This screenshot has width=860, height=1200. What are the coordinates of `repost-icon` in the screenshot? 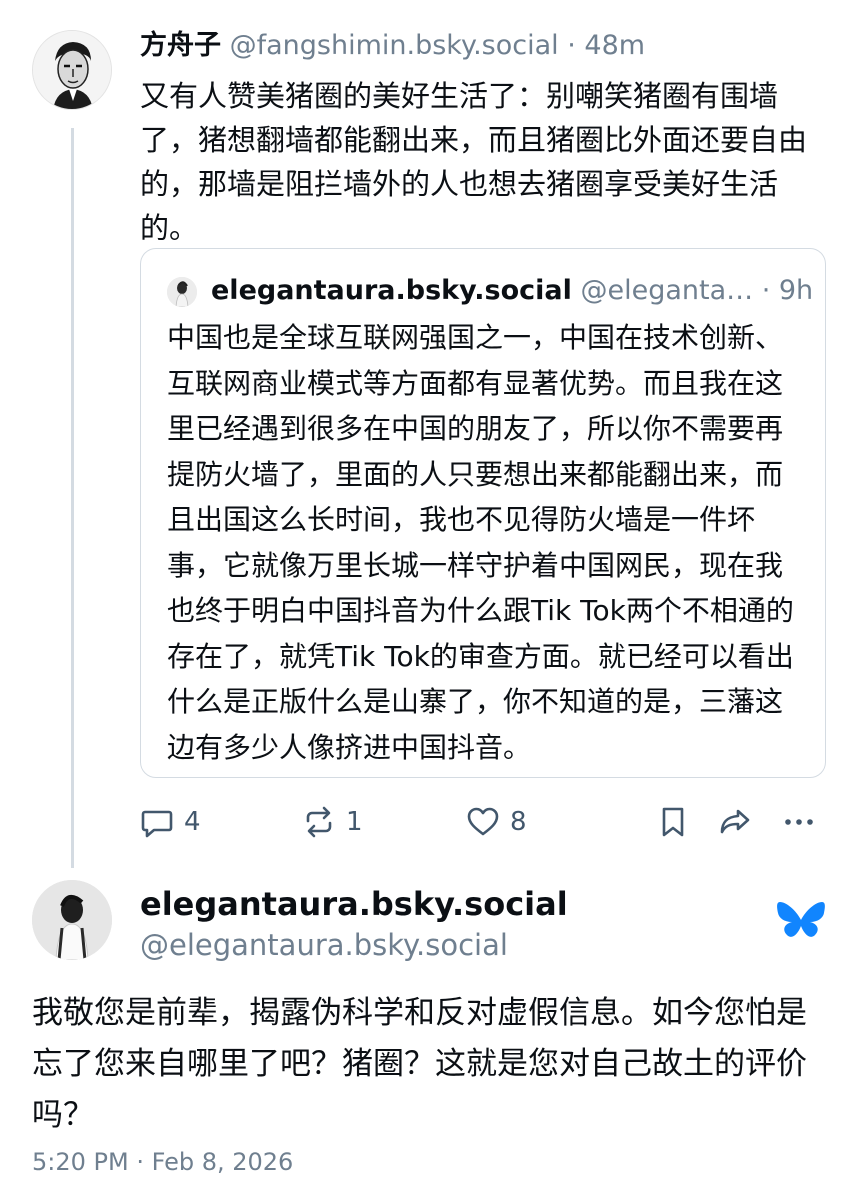 It's located at (319, 822).